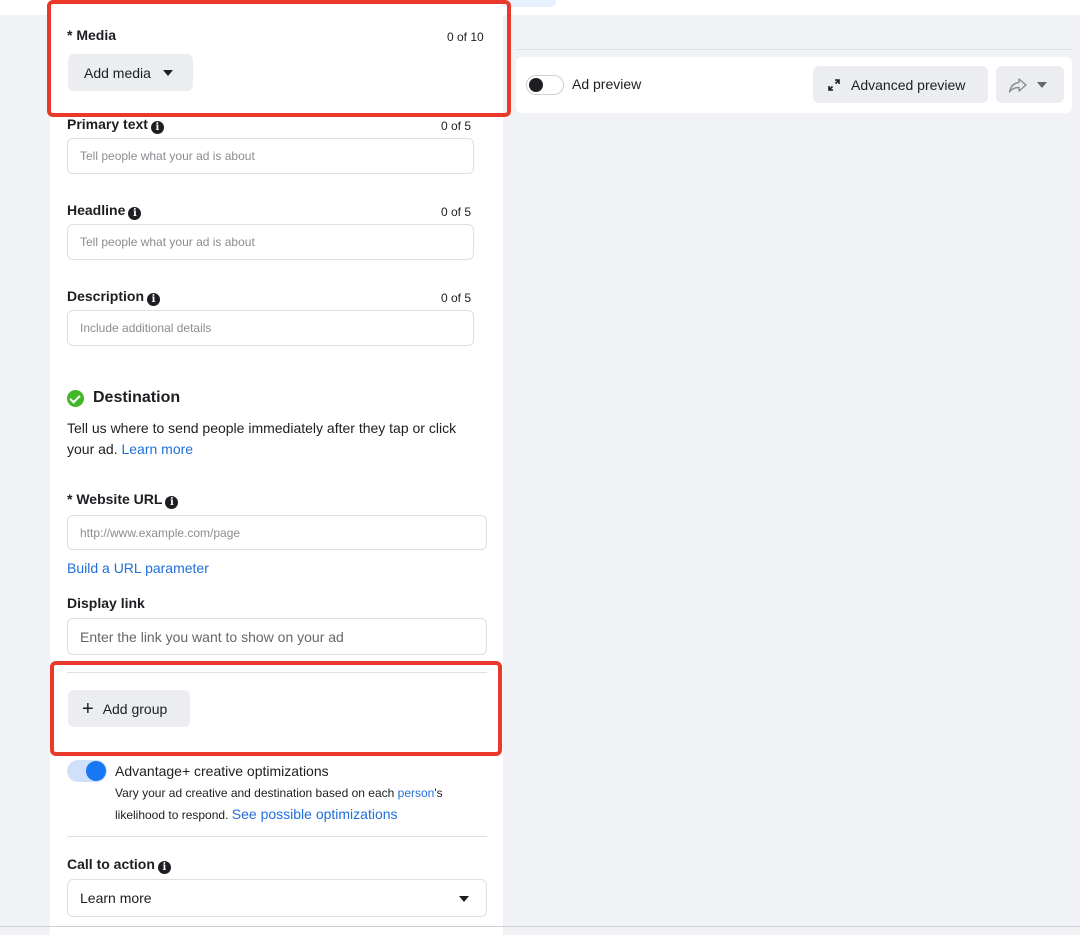 Image resolution: width=1080 pixels, height=935 pixels. What do you see at coordinates (908, 84) in the screenshot?
I see `advanced-preview-label: Advanced preview` at bounding box center [908, 84].